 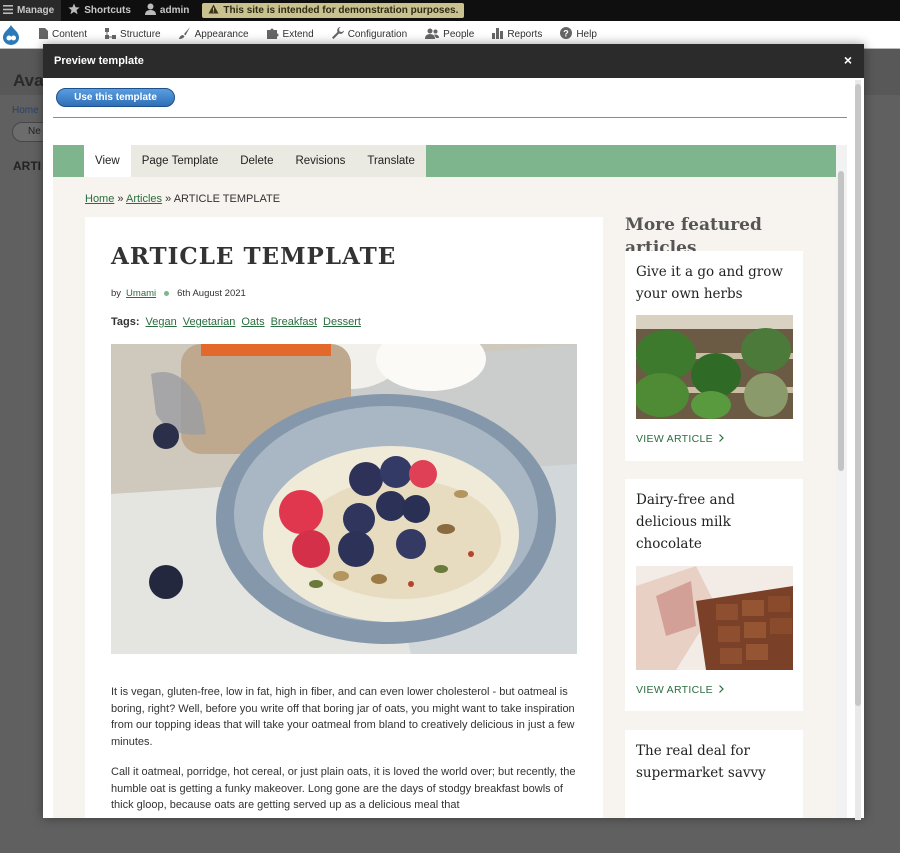 I want to click on tag-link: Dessert, so click(x=342, y=322).